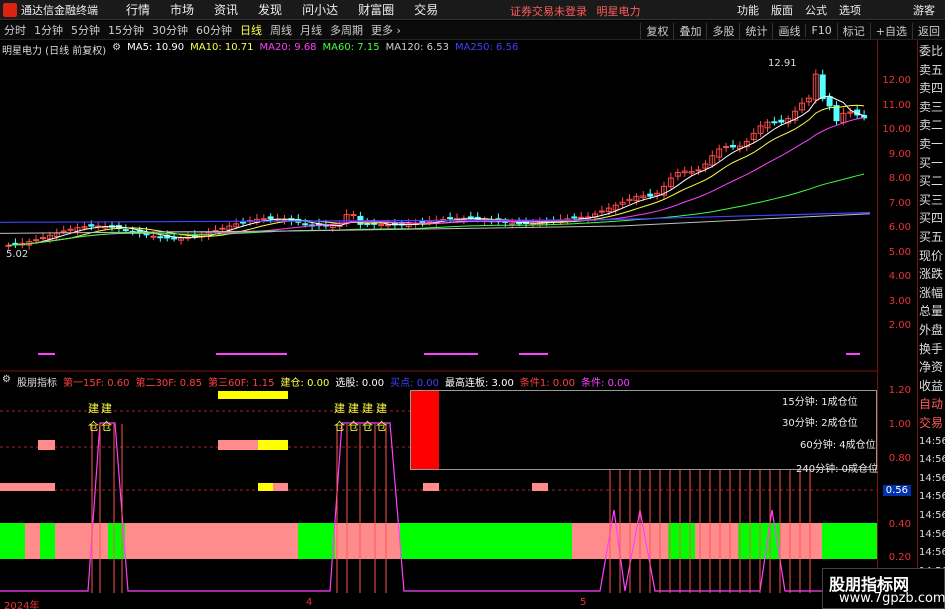  Describe the element at coordinates (850, 10) in the screenshot. I see `menu-options: 选项` at that location.